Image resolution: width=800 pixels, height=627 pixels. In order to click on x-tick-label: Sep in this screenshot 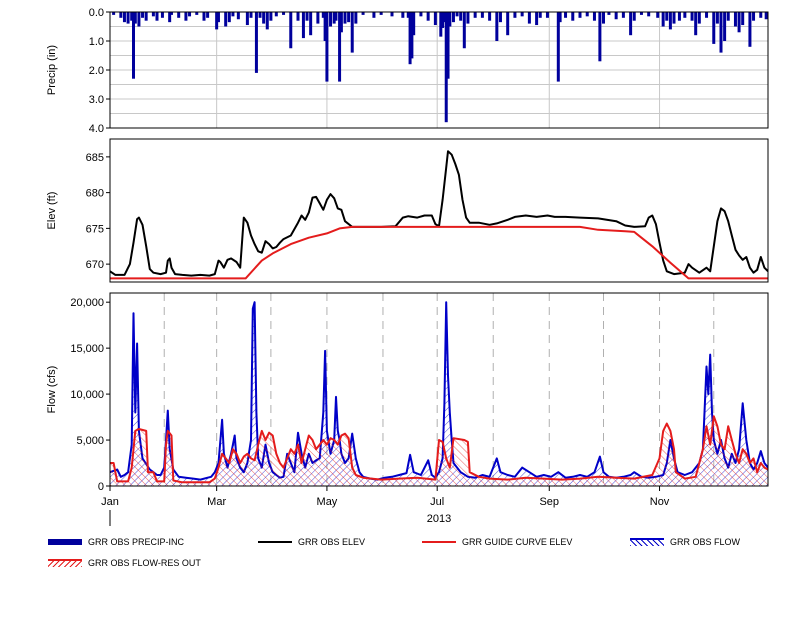, I will do `click(549, 502)`.